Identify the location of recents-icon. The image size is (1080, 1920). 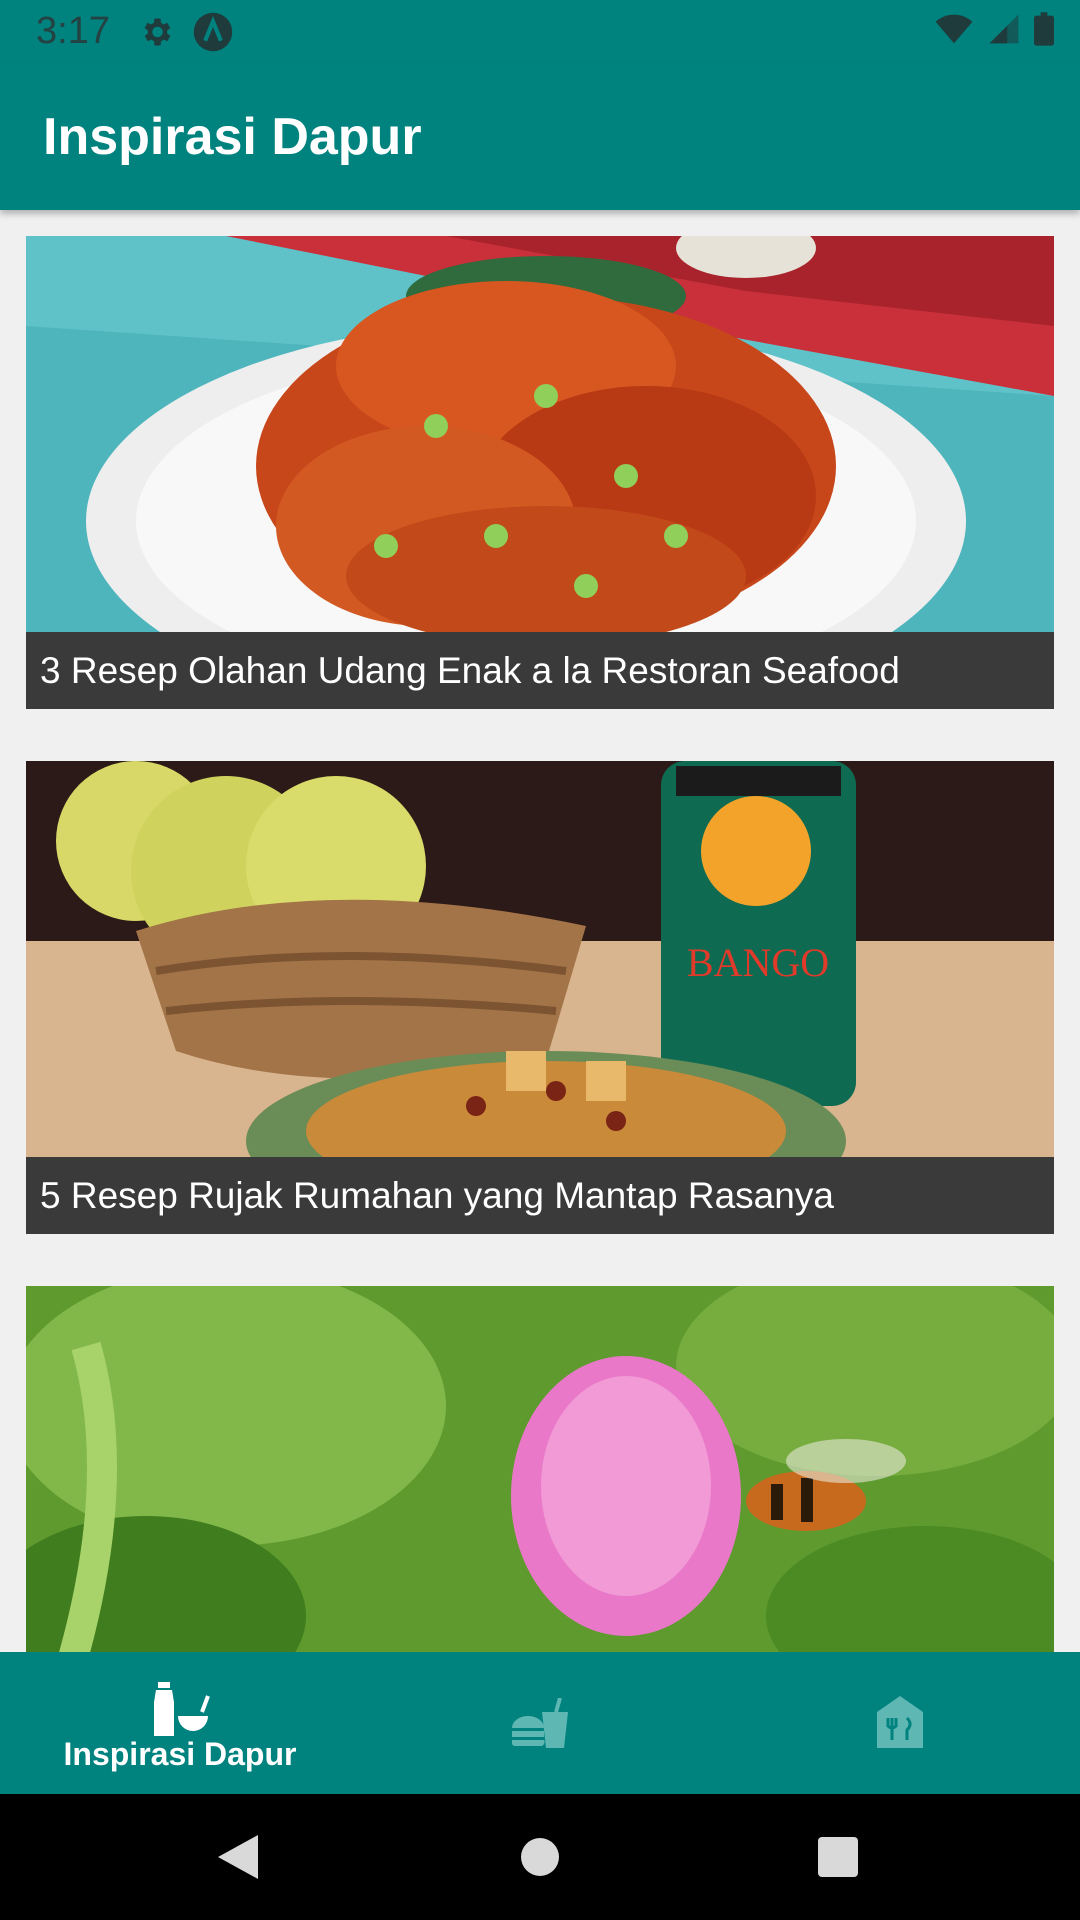
(838, 1857).